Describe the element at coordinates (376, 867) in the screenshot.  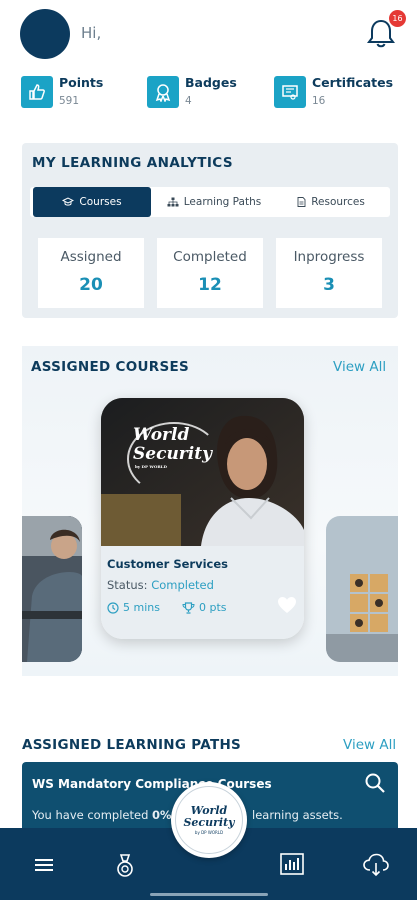
I see `cloud-download-icon` at that location.